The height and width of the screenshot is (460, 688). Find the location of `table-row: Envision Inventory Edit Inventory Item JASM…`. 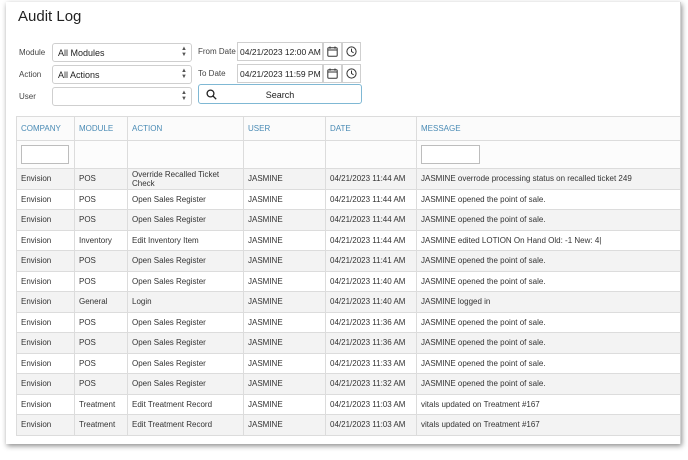

table-row: Envision Inventory Edit Inventory Item JASM… is located at coordinates (348, 240).